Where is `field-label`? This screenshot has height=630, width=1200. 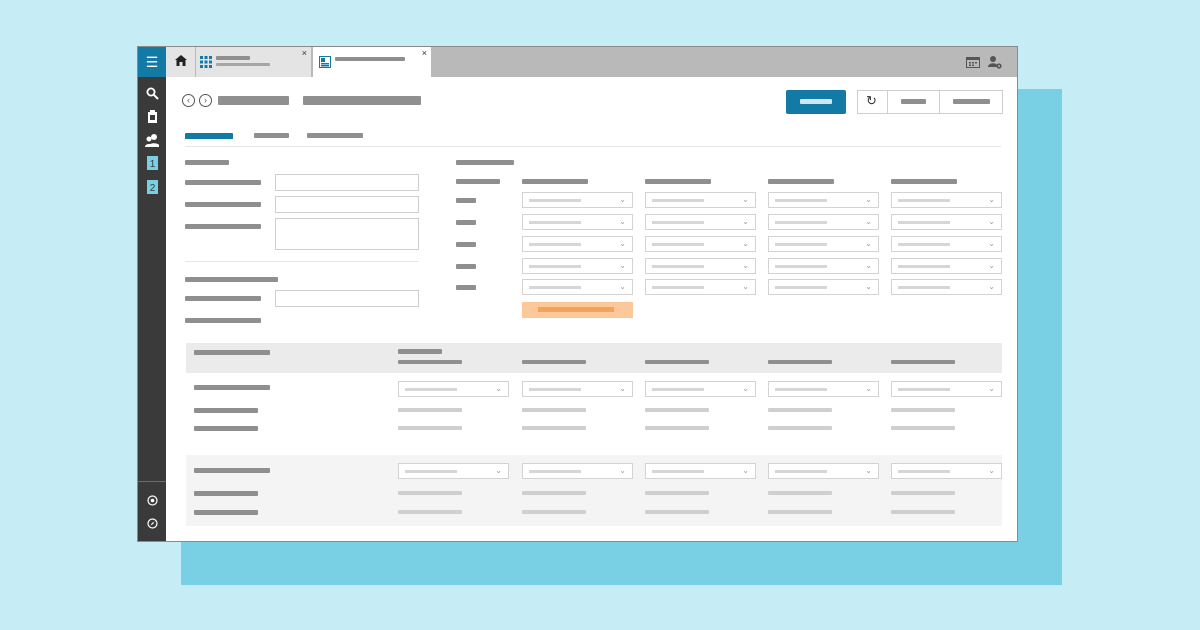
field-label is located at coordinates (223, 182).